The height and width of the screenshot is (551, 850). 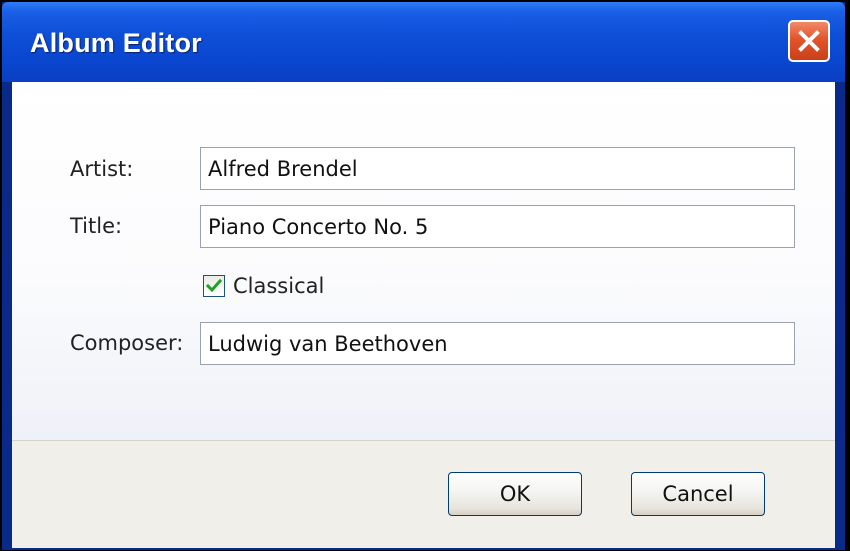 What do you see at coordinates (96, 226) in the screenshot?
I see `title-label: Title:` at bounding box center [96, 226].